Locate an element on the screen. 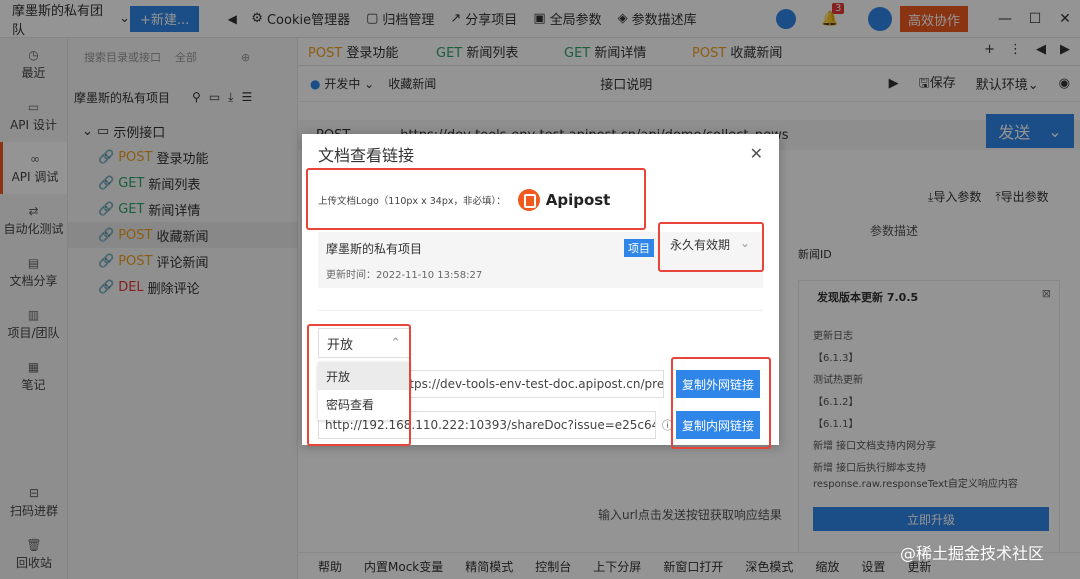 The height and width of the screenshot is (579, 1080). update-time: 更新时间：2022-11-10 13:58:27 is located at coordinates (404, 275).